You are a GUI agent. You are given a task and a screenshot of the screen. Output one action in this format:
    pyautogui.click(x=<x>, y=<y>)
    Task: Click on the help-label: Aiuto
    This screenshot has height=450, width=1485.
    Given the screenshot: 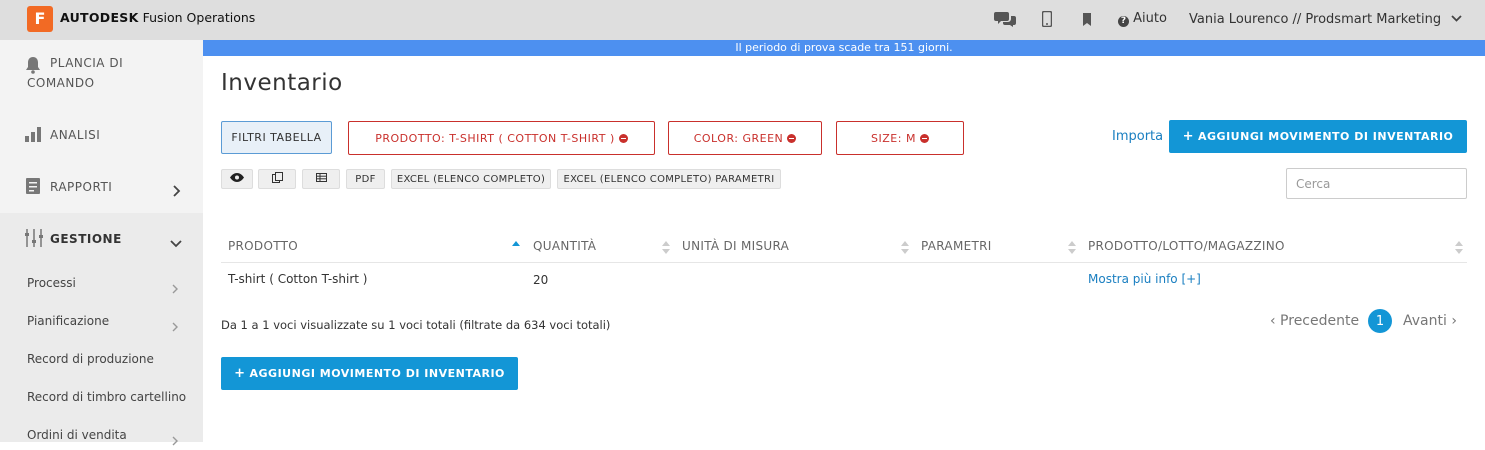 What is the action you would take?
    pyautogui.click(x=1150, y=18)
    